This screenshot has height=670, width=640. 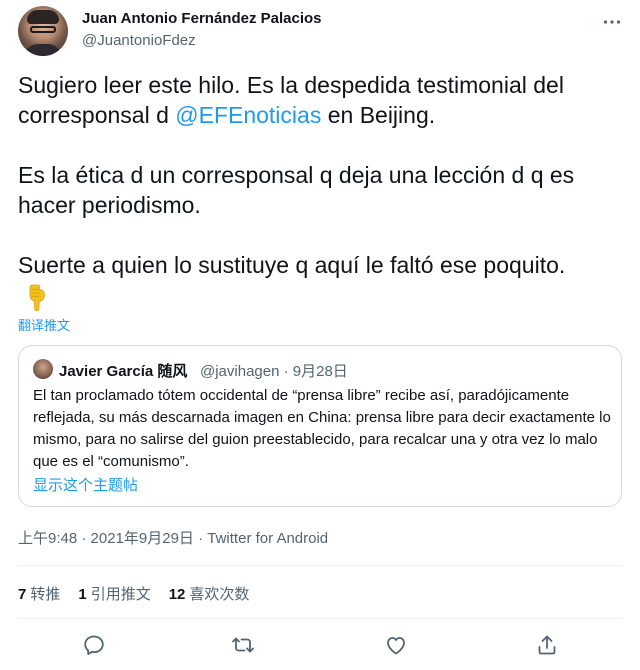 I want to click on time-date: 上午9:48 · 2021年9月29日 ·, so click(x=112, y=538).